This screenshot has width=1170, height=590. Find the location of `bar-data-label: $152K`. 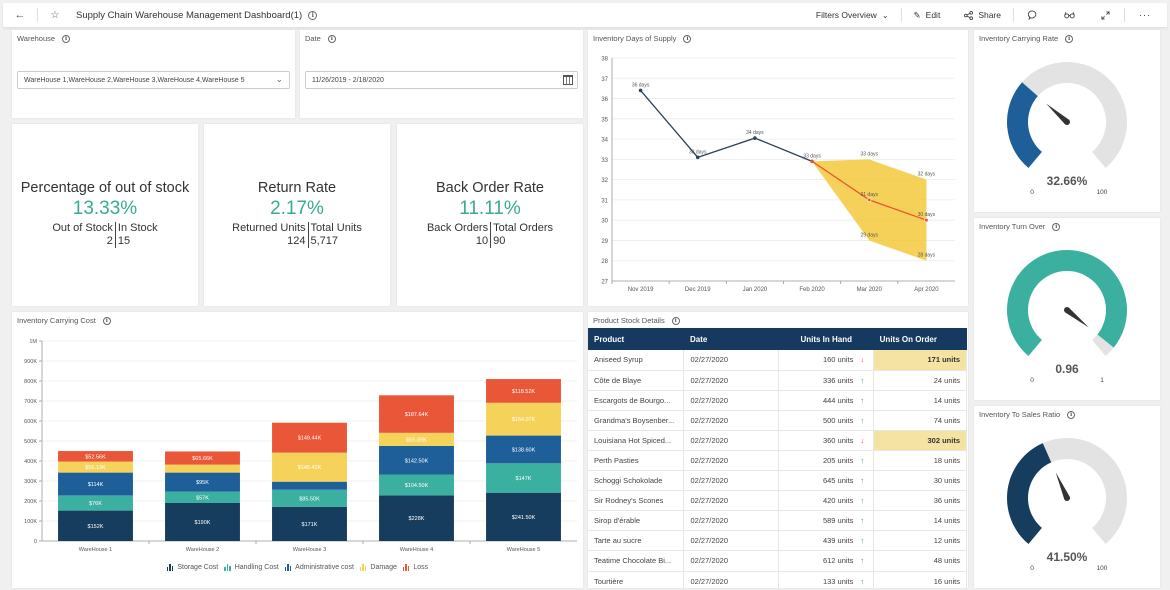

bar-data-label: $152K is located at coordinates (96, 527).